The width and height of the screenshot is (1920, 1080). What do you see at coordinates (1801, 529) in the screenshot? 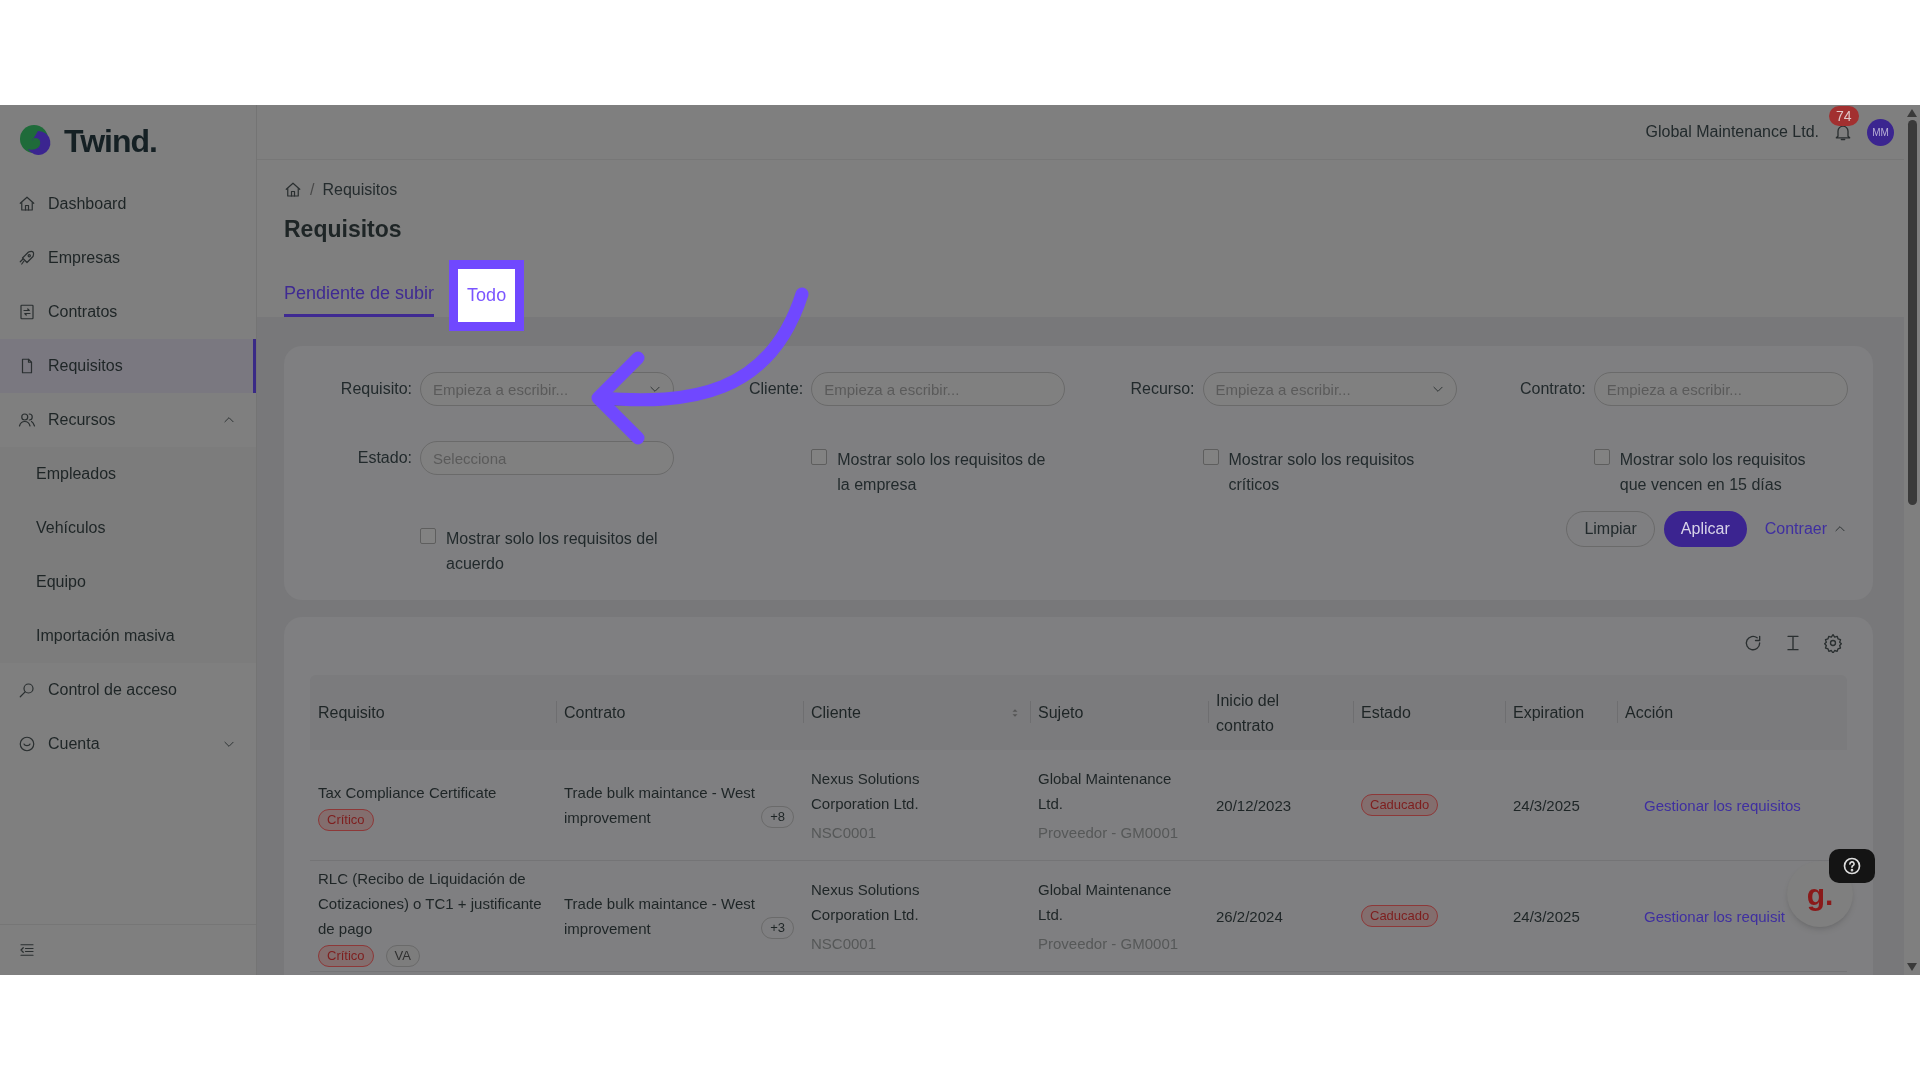
I see `collapse-link: Contraer` at bounding box center [1801, 529].